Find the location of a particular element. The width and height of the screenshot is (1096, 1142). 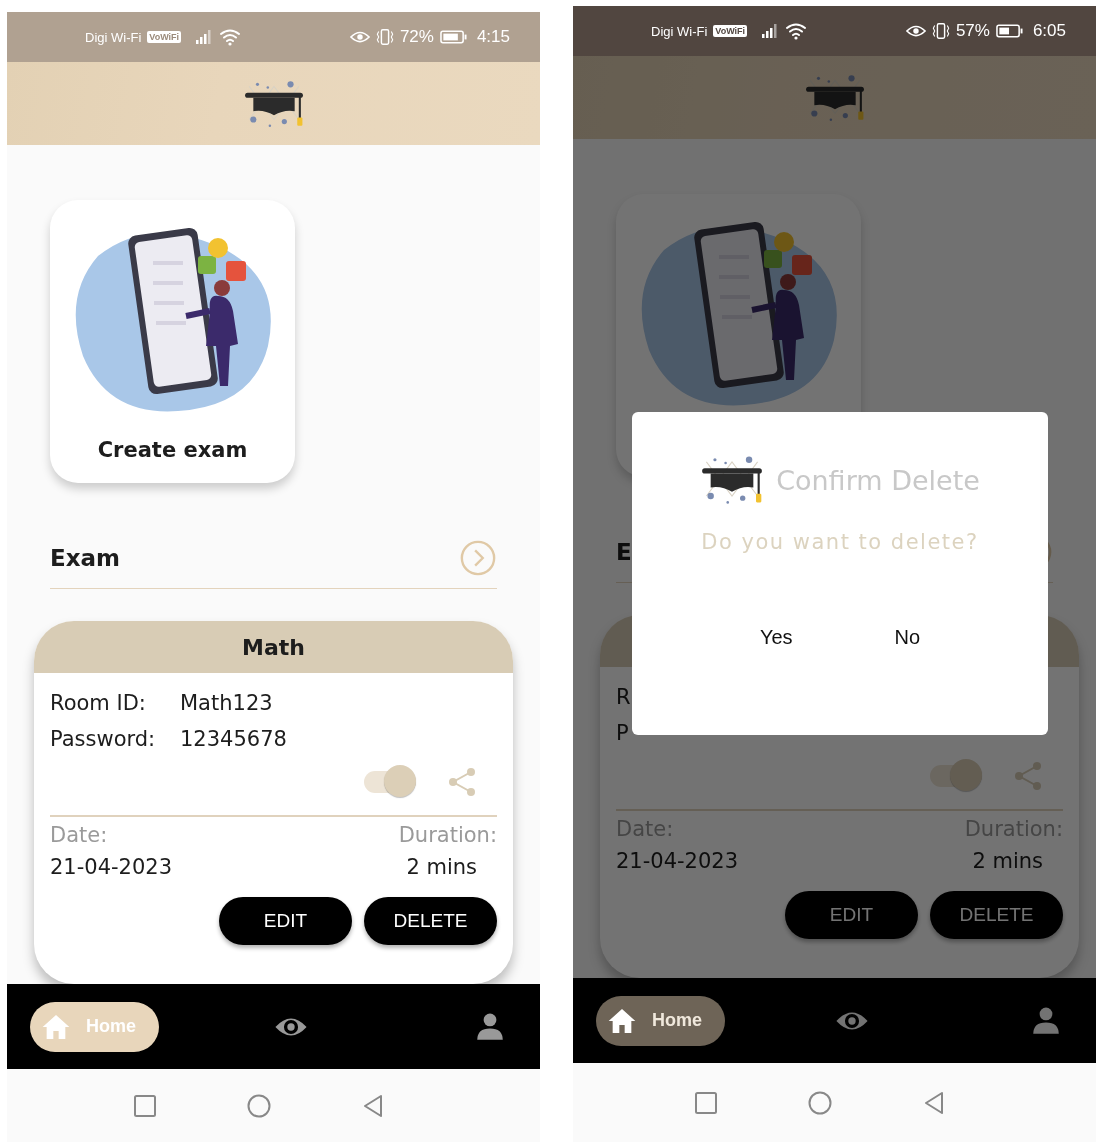

date-label: Date: is located at coordinates (79, 834).